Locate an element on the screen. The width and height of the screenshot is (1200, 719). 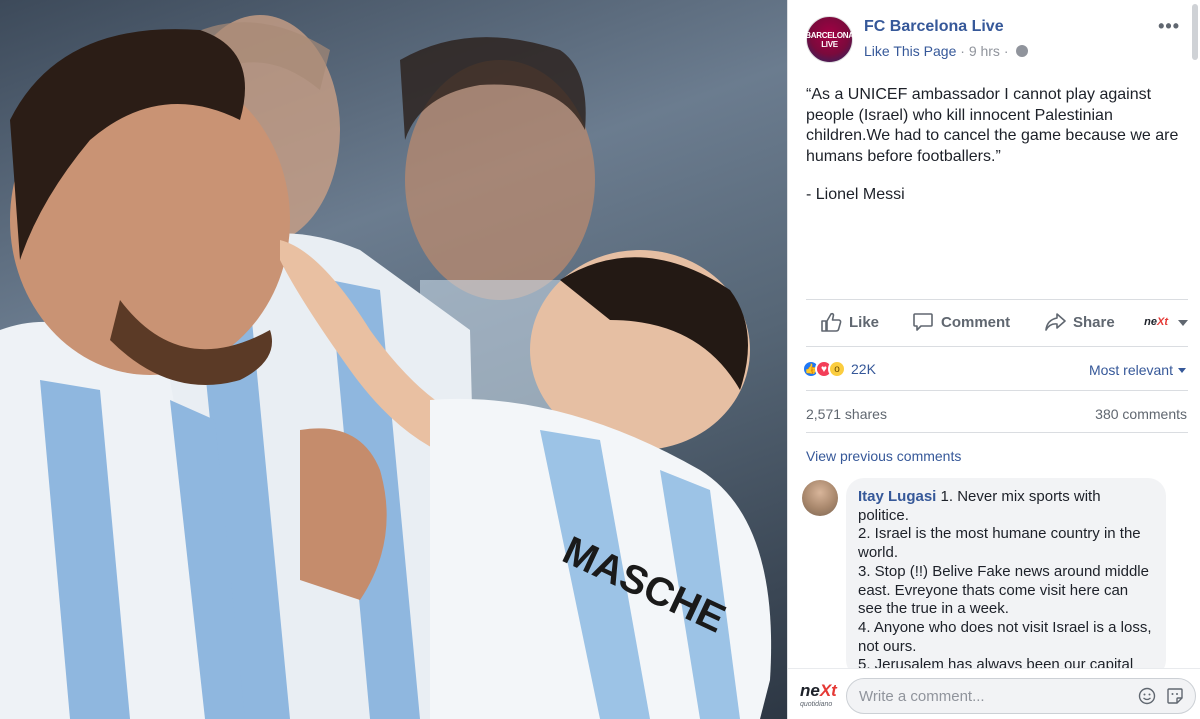
commenter-avatar is located at coordinates (820, 498).